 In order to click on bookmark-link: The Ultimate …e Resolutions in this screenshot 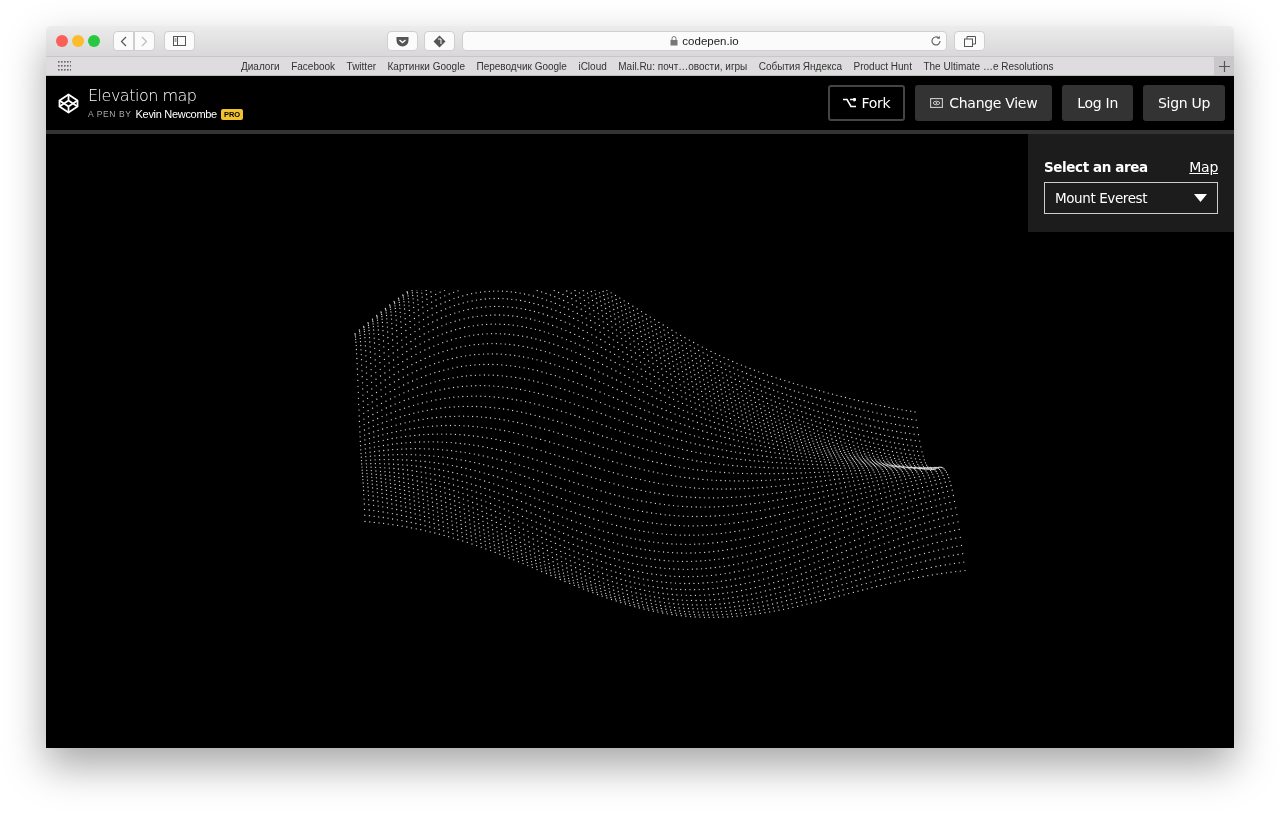, I will do `click(988, 66)`.